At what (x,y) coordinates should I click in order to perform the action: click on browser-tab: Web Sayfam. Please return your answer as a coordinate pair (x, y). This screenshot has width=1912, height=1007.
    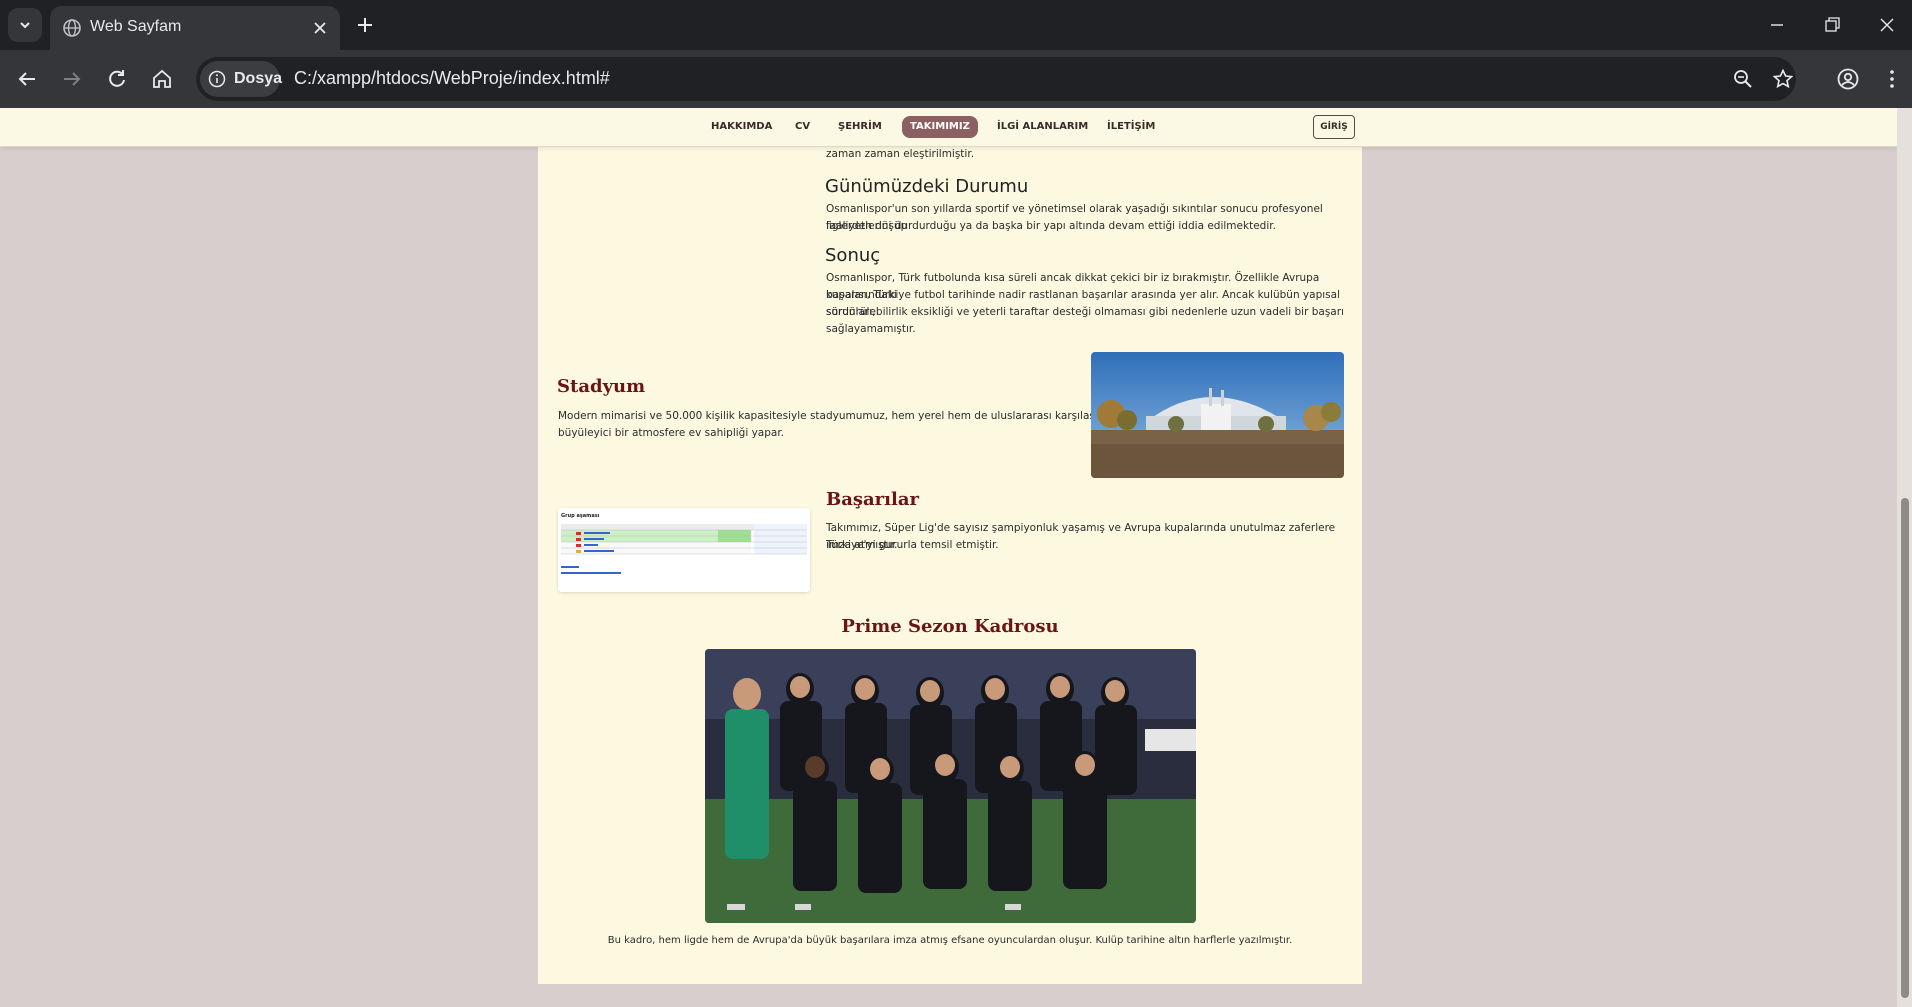
    Looking at the image, I should click on (195, 28).